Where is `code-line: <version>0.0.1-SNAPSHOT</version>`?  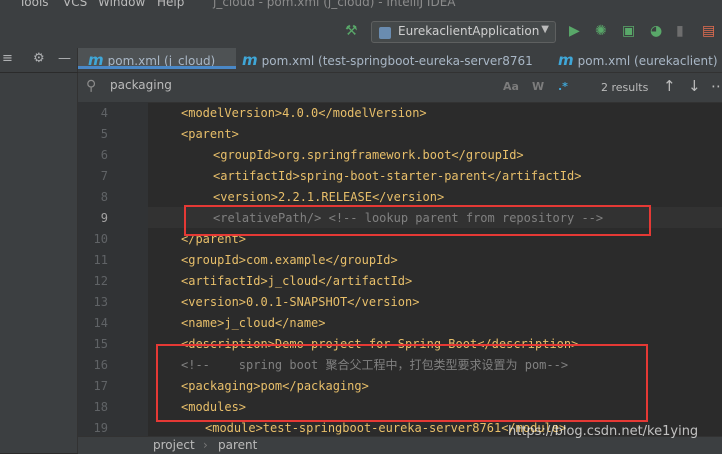 code-line: <version>0.0.1-SNAPSHOT</version> is located at coordinates (300, 302).